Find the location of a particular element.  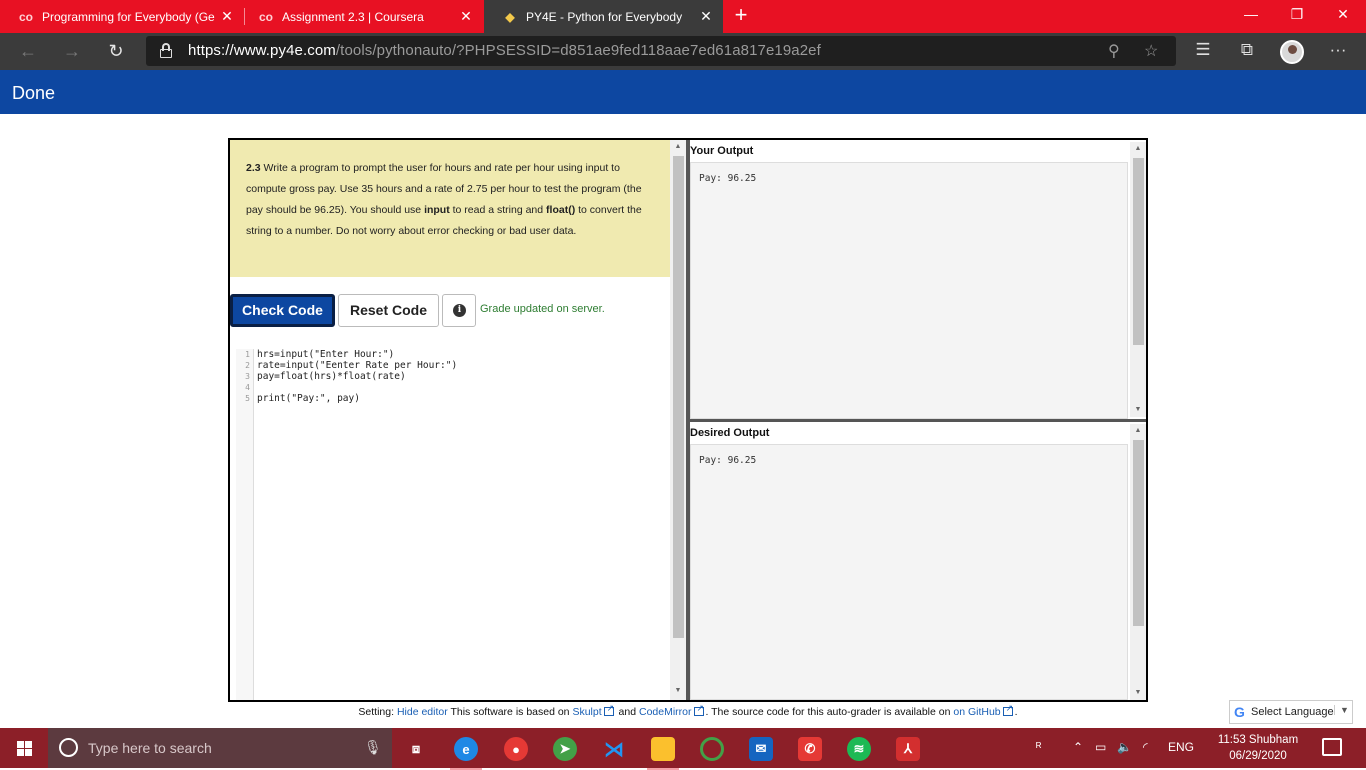

taskbar-vscode: ⋊ is located at coordinates (614, 749).